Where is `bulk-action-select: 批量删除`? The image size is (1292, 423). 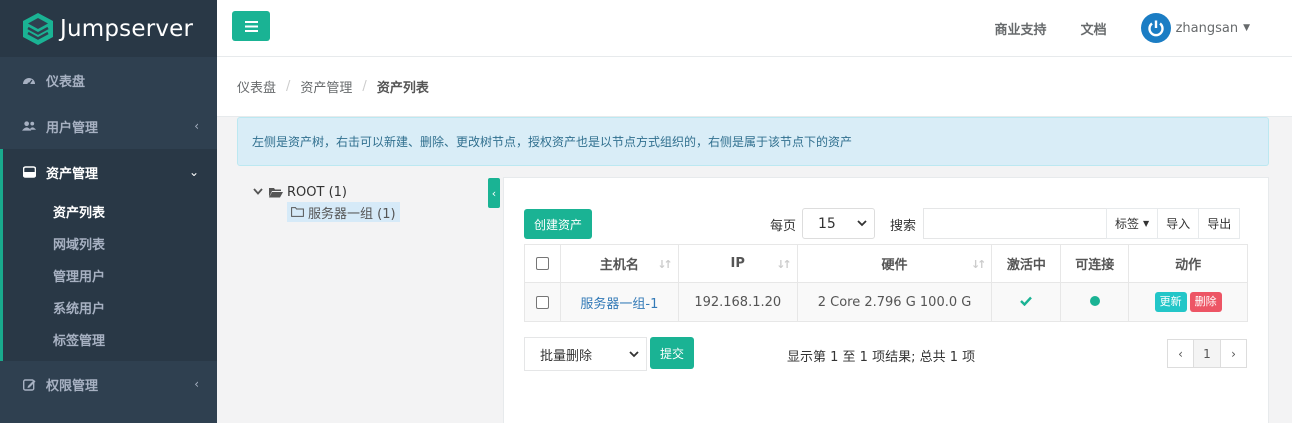
bulk-action-select: 批量删除 is located at coordinates (585, 354).